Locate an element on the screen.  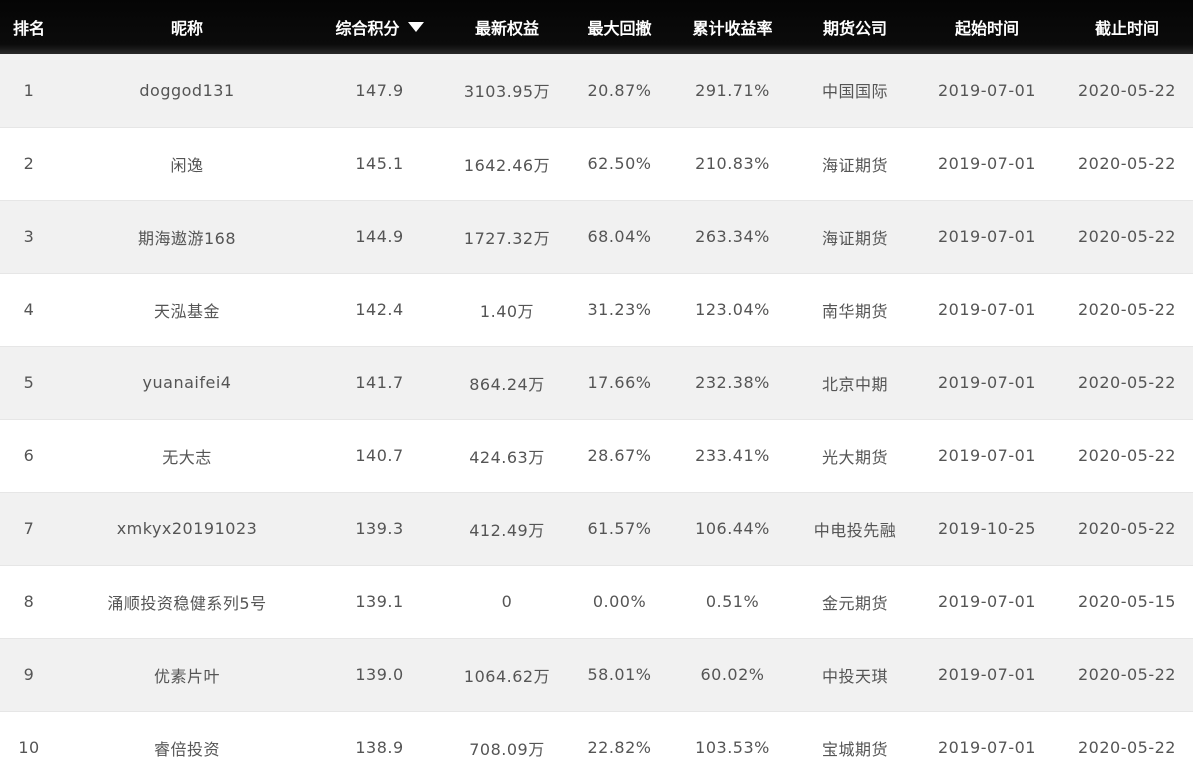
max-drawdown-cell: 31.23% is located at coordinates (619, 309).